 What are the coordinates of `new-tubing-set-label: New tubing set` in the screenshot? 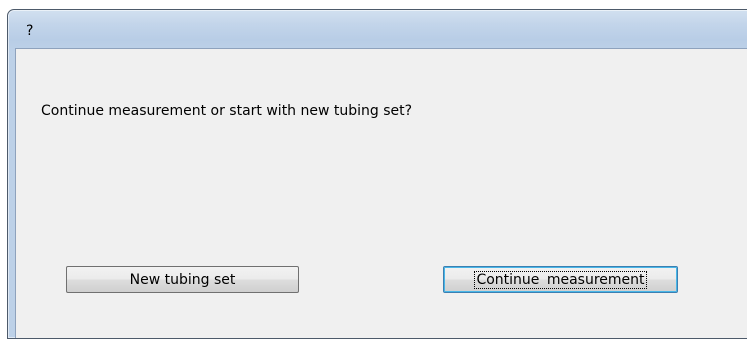 It's located at (182, 279).